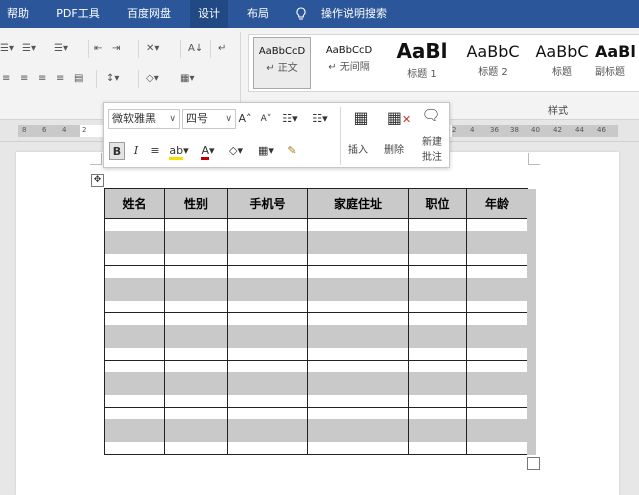  I want to click on line-spacing-icon: ↕▾, so click(112, 79).